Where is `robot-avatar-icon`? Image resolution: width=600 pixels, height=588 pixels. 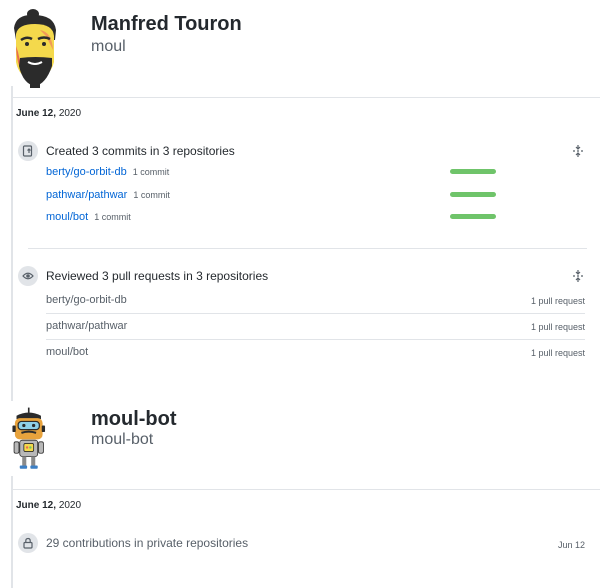 robot-avatar-icon is located at coordinates (32, 441).